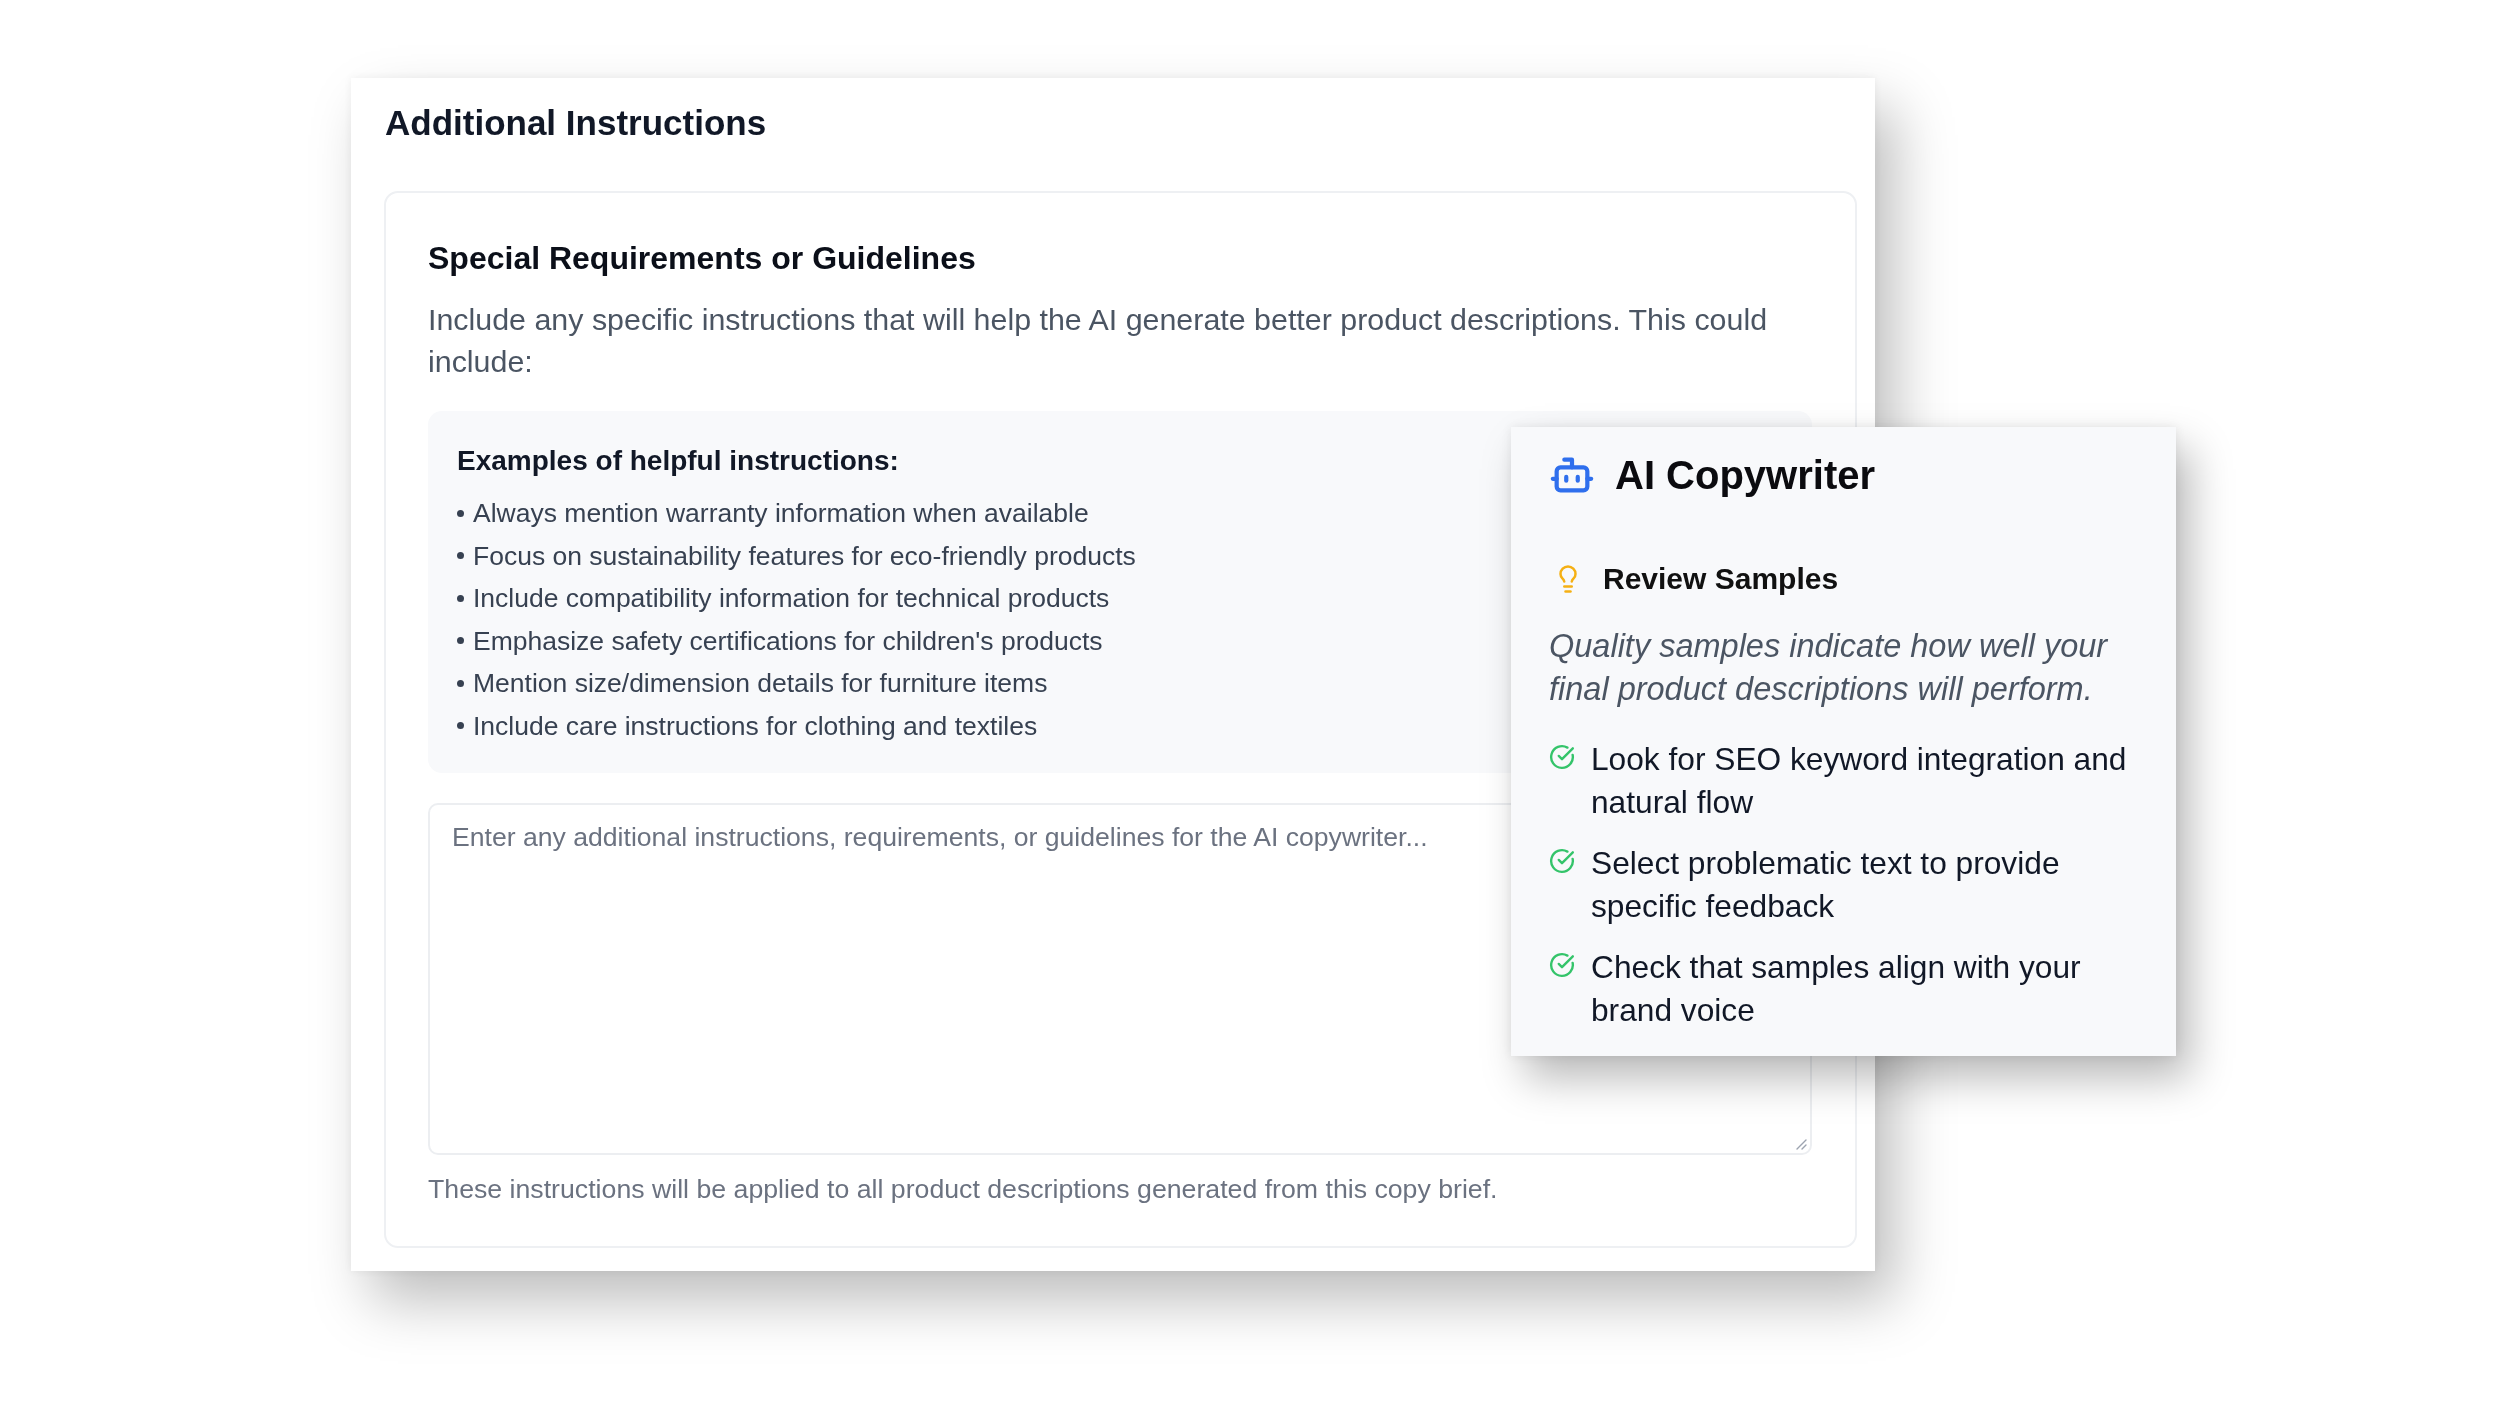  I want to click on panel-title: Additional Instructions, so click(576, 123).